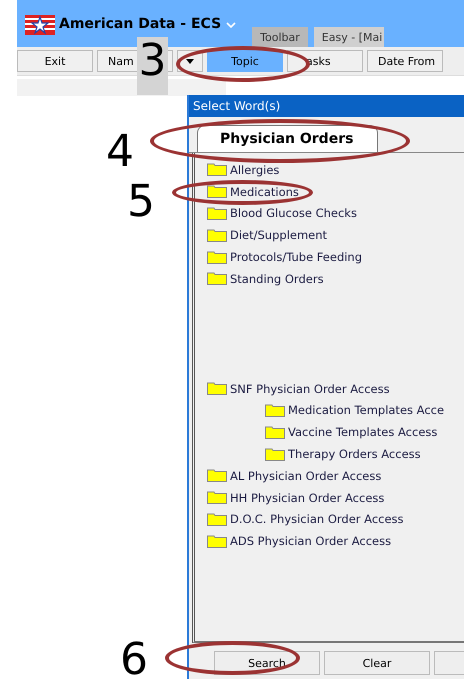  Describe the element at coordinates (310, 389) in the screenshot. I see `tree-item: SNF Physician Order Access` at that location.